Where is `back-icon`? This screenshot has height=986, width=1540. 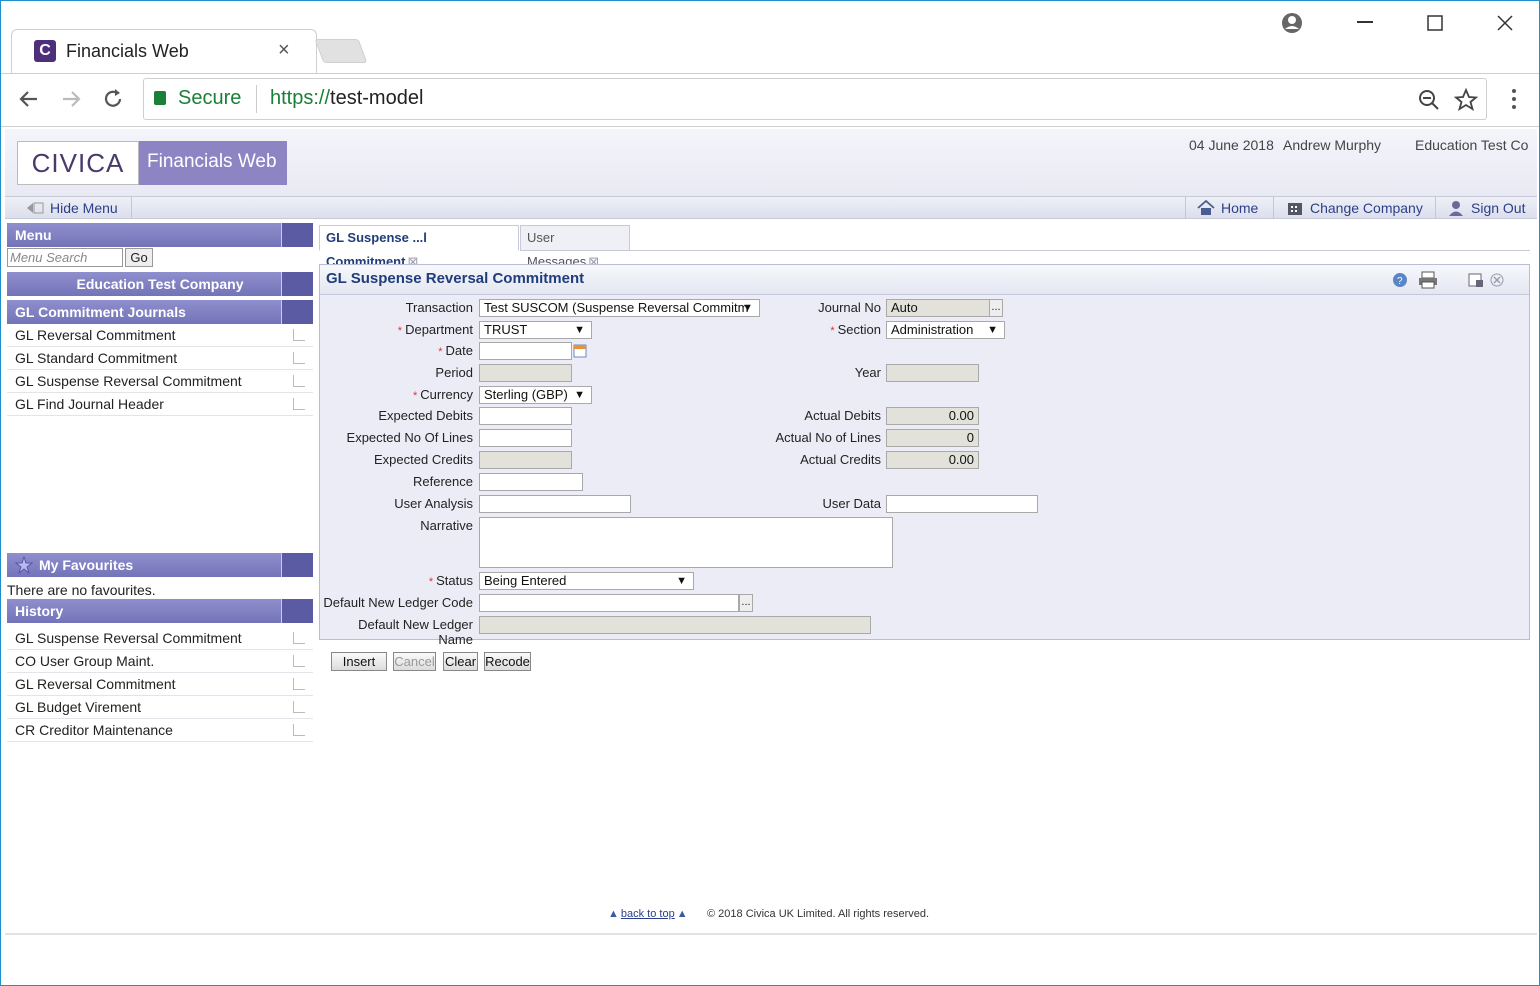
back-icon is located at coordinates (29, 99).